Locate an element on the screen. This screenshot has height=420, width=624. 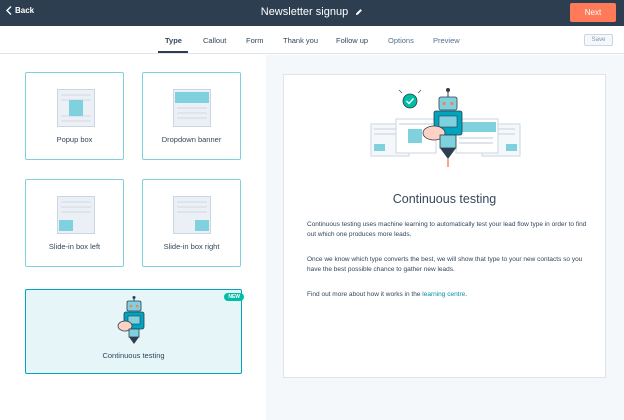
page-title: Newsletter signup is located at coordinates (304, 12).